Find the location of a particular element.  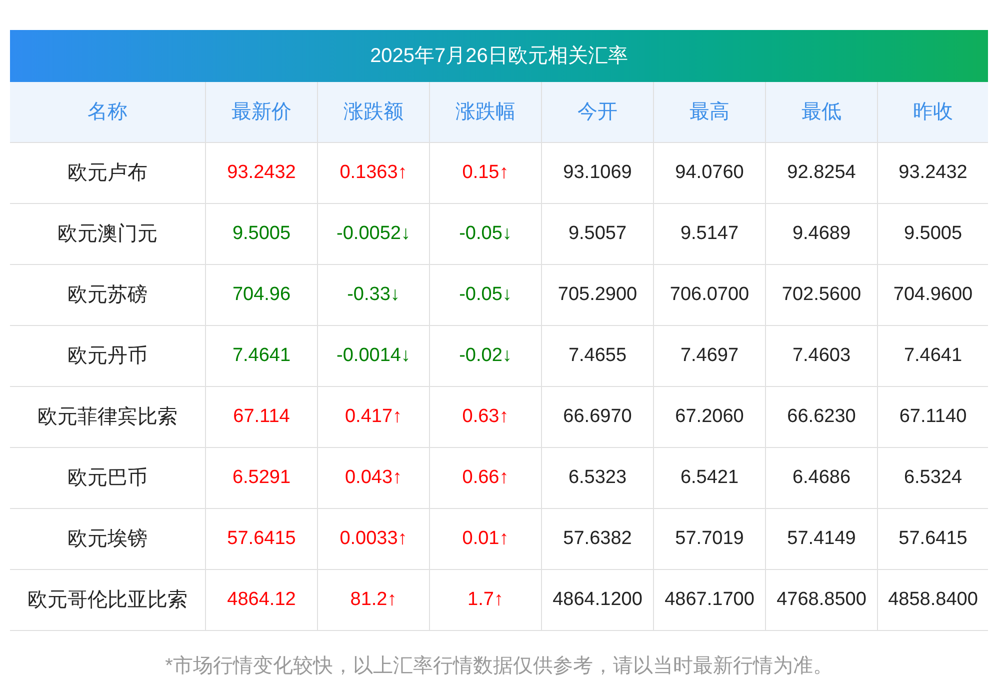

table-cell: 0.66↑ is located at coordinates (485, 478).